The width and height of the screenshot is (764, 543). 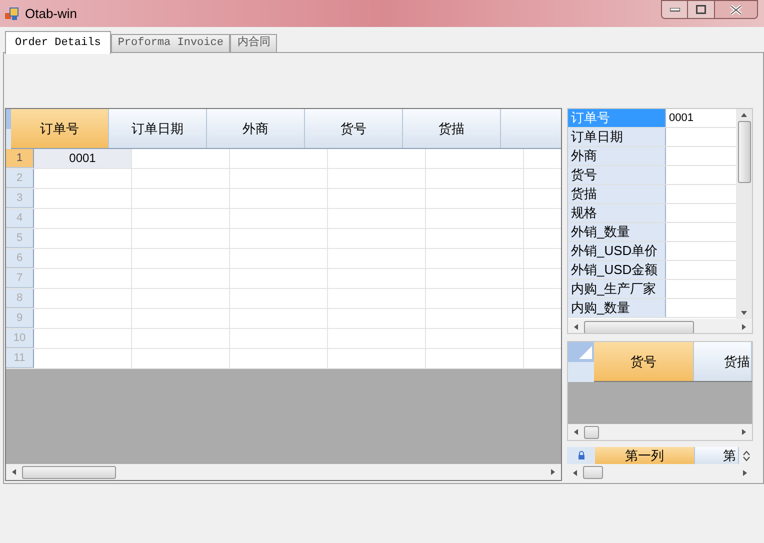 What do you see at coordinates (744, 214) in the screenshot?
I see `vertical-scrollbar` at bounding box center [744, 214].